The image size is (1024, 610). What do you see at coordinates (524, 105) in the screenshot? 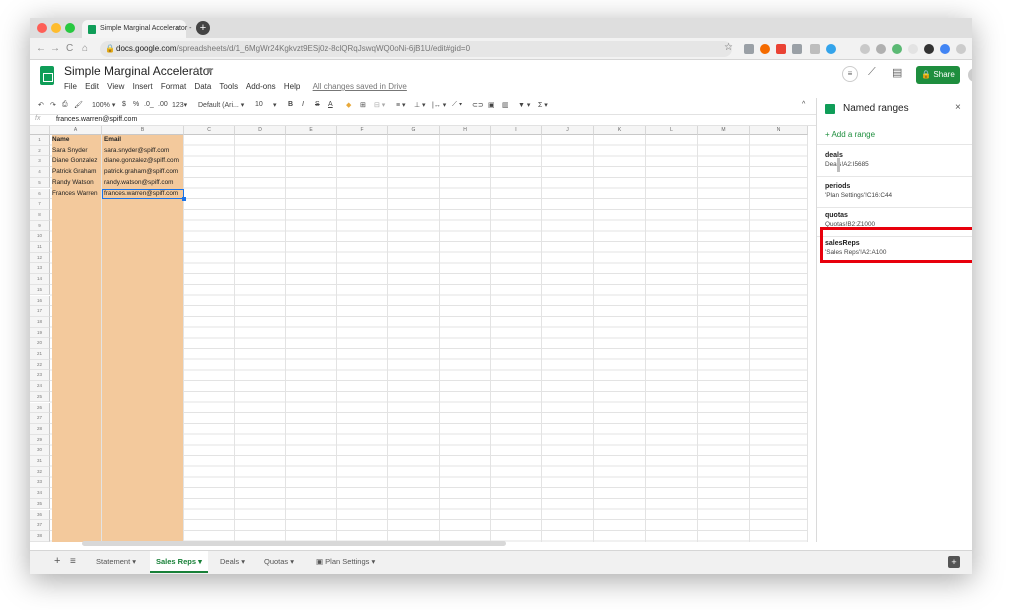
I see `filter-icon: ▼ ▾` at bounding box center [524, 105].